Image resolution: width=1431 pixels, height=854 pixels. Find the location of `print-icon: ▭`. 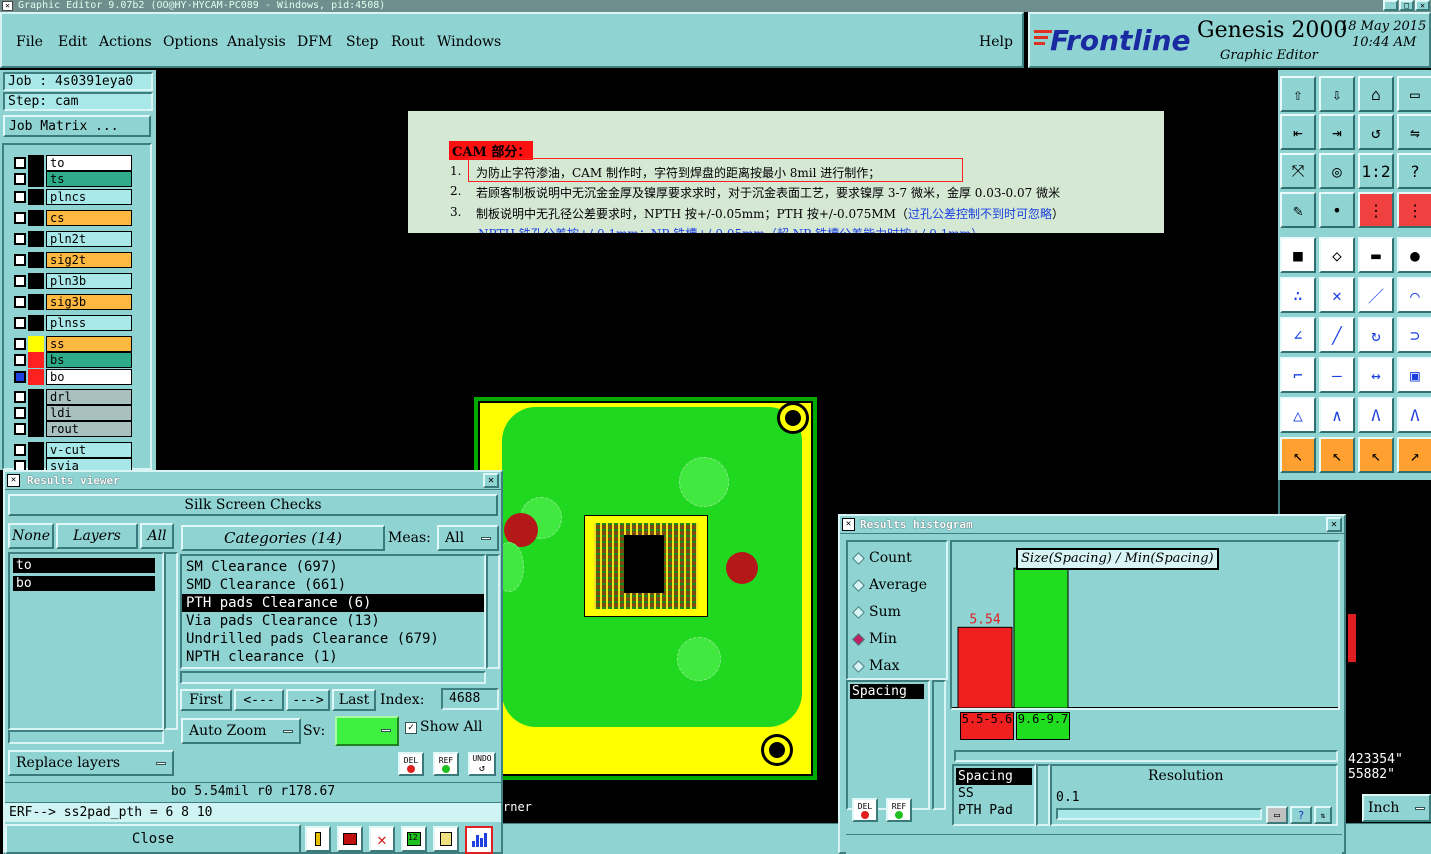

print-icon: ▭ is located at coordinates (1277, 815).